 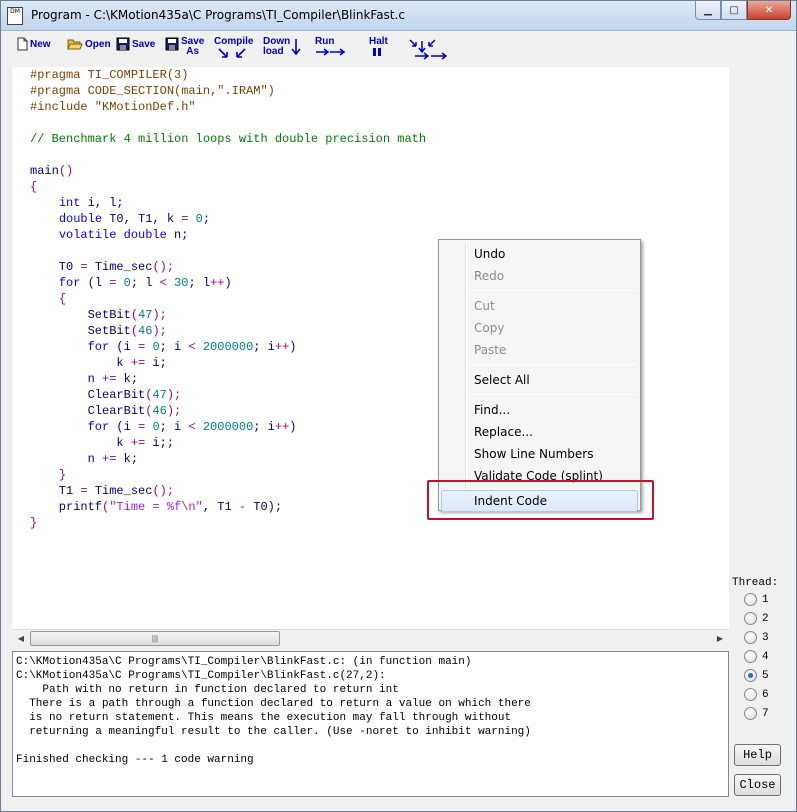 I want to click on code-token: 46, so click(x=159, y=411).